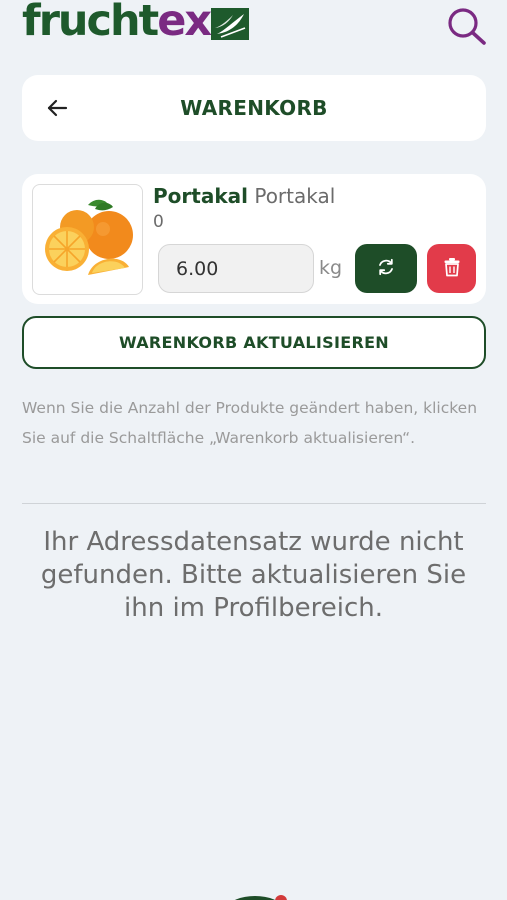 The height and width of the screenshot is (900, 507). Describe the element at coordinates (254, 239) in the screenshot. I see `cart-item-card: Portakal Portakal 0 kg` at that location.